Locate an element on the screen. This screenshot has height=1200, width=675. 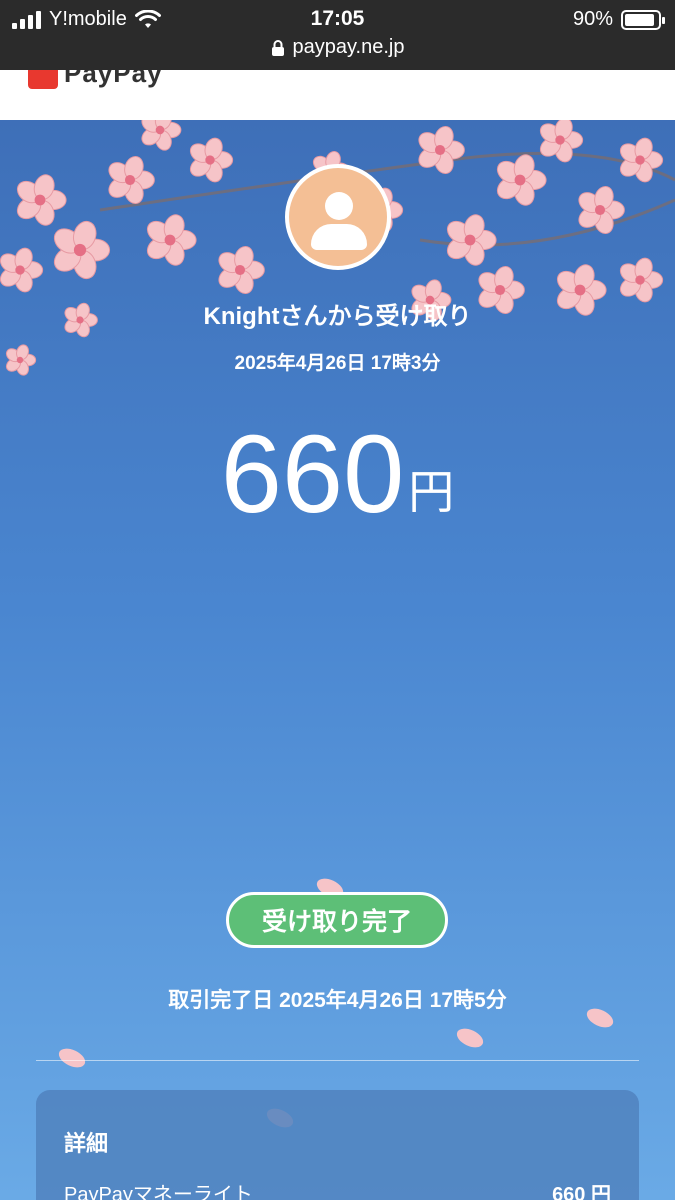
sent-datetime: 2025年4月26日 17時3分 is located at coordinates (337, 363).